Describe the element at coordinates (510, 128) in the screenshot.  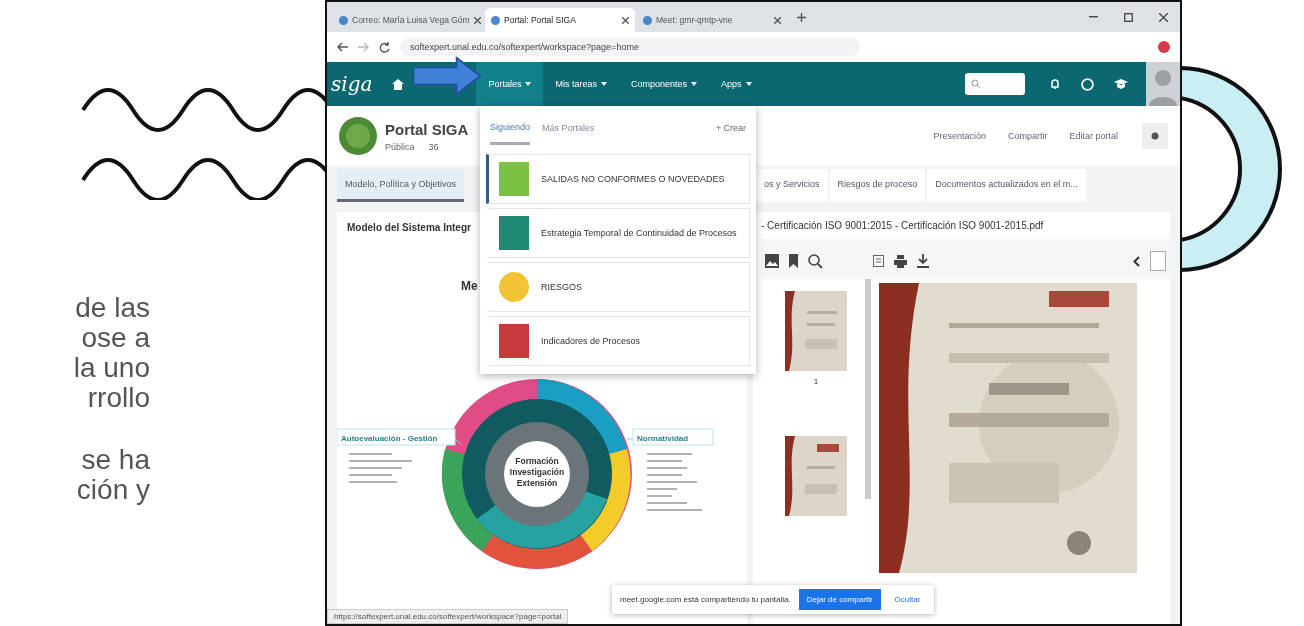
I see `dropdown-tab: Siguiendo` at that location.